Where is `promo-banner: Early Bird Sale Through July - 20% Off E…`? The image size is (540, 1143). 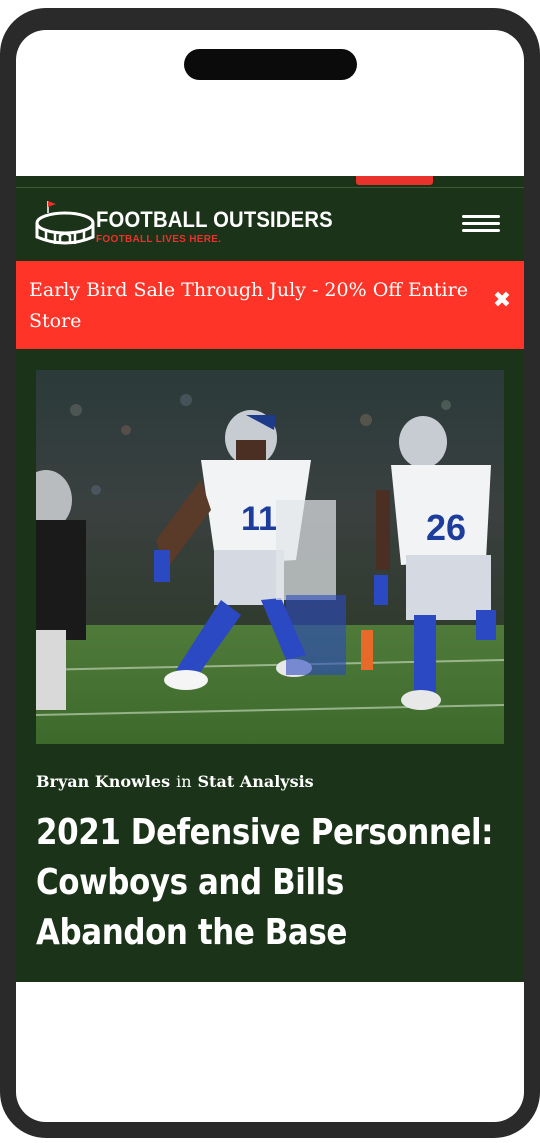
promo-banner: Early Bird Sale Through July - 20% Off E… is located at coordinates (270, 305).